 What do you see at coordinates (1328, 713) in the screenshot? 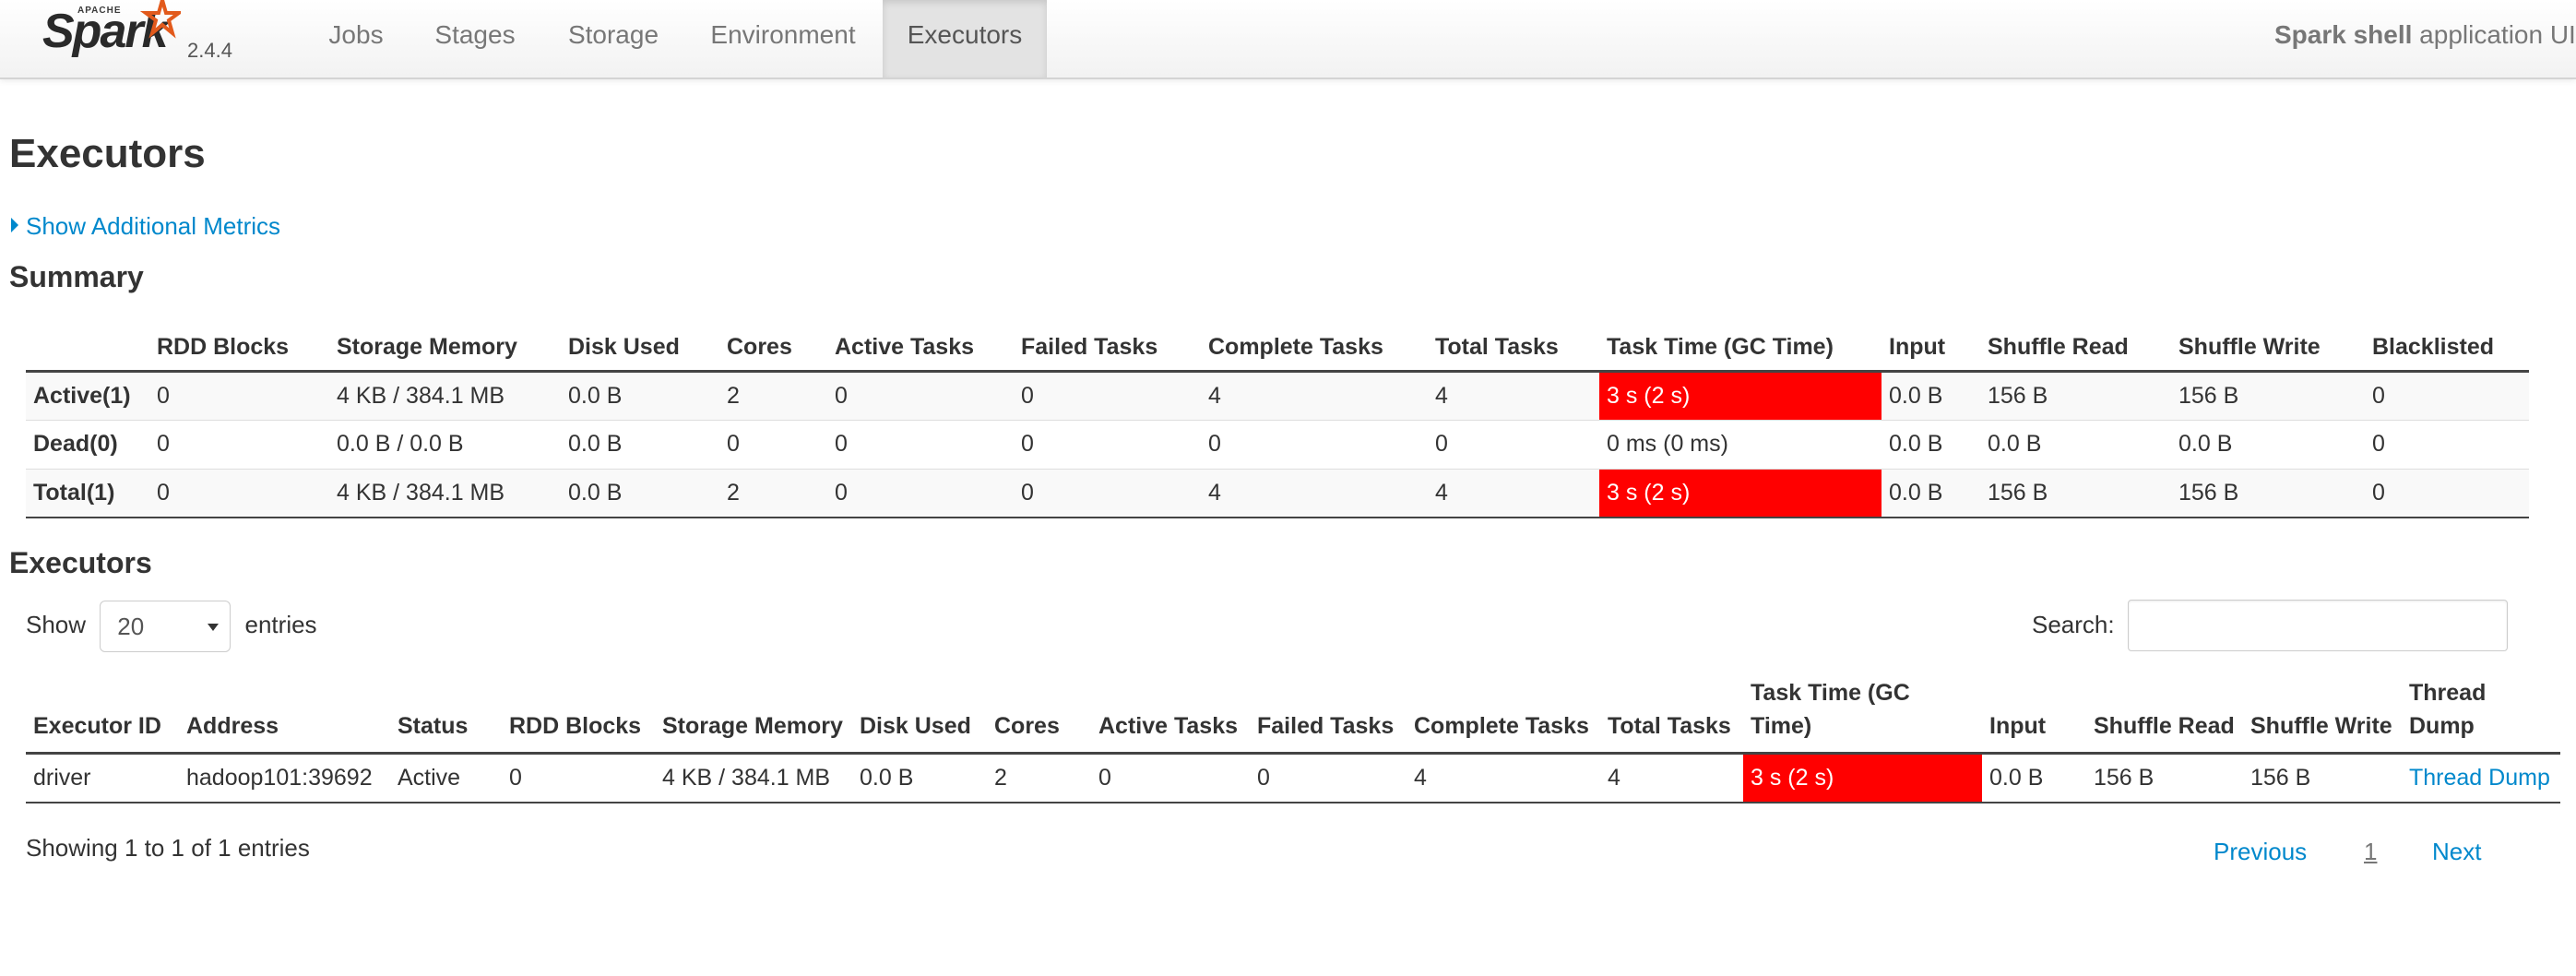
I see `exec-col-failed-tasks: Failed Tasks` at bounding box center [1328, 713].